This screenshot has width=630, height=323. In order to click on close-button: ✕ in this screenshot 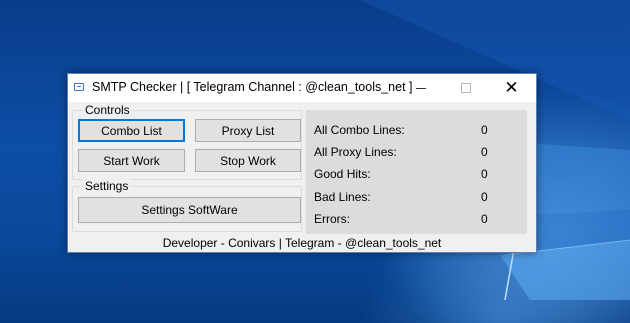, I will do `click(511, 88)`.